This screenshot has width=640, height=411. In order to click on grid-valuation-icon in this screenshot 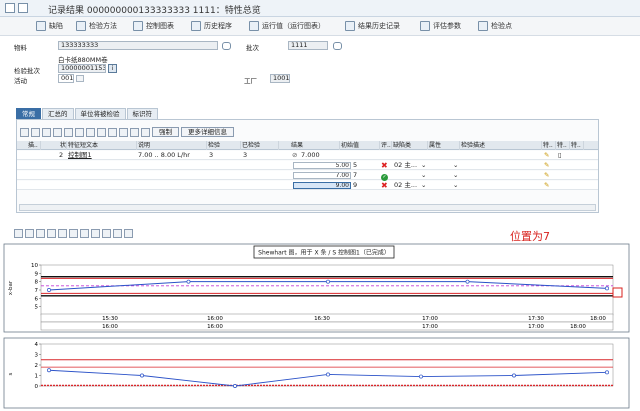, I will do `click(123, 132)`.